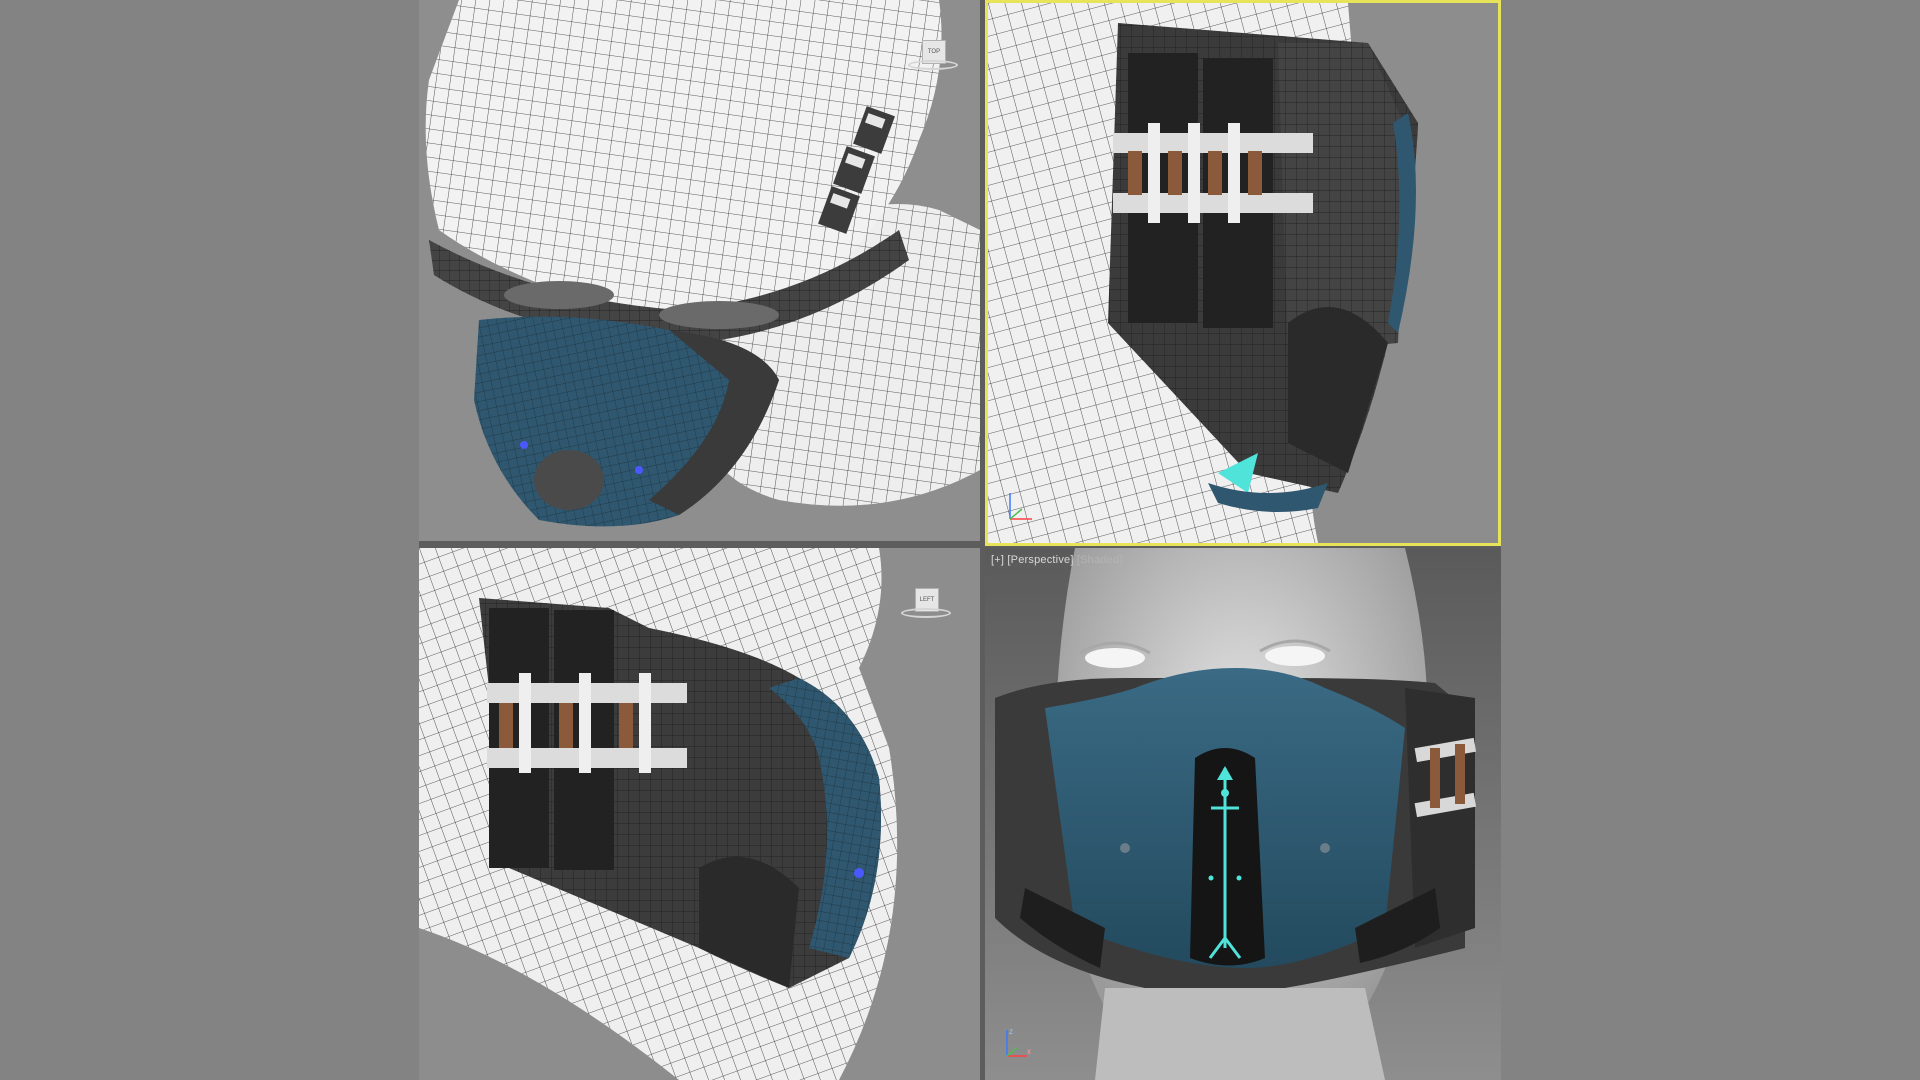 This screenshot has height=1080, width=1920. What do you see at coordinates (1040, 560) in the screenshot?
I see `viewport-menu-view: [Perspective]` at bounding box center [1040, 560].